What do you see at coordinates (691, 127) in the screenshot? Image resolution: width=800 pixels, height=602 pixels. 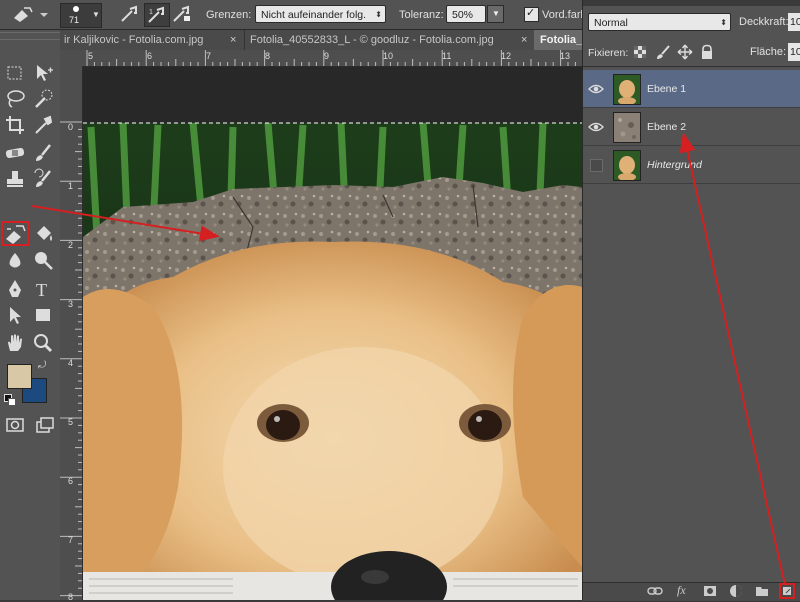 I see `layer-row-ebene-2: Ebene 2` at bounding box center [691, 127].